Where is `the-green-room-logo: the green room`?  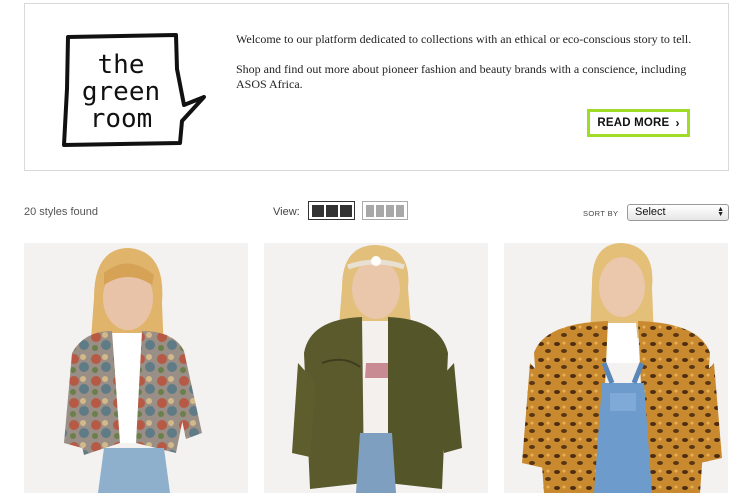
the-green-room-logo: the green room is located at coordinates (134, 90).